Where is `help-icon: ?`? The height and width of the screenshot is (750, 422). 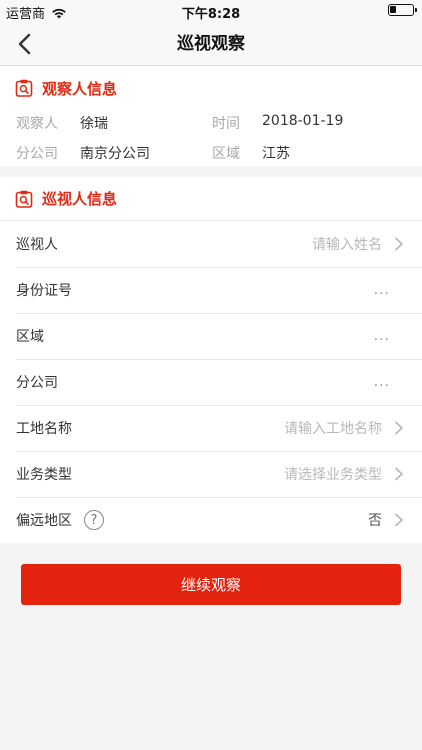
help-icon: ? is located at coordinates (94, 520).